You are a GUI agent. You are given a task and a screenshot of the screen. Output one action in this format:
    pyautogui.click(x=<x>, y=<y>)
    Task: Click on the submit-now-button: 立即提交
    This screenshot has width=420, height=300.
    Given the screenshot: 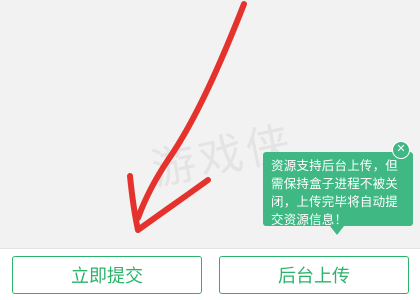 What is the action you would take?
    pyautogui.click(x=107, y=275)
    